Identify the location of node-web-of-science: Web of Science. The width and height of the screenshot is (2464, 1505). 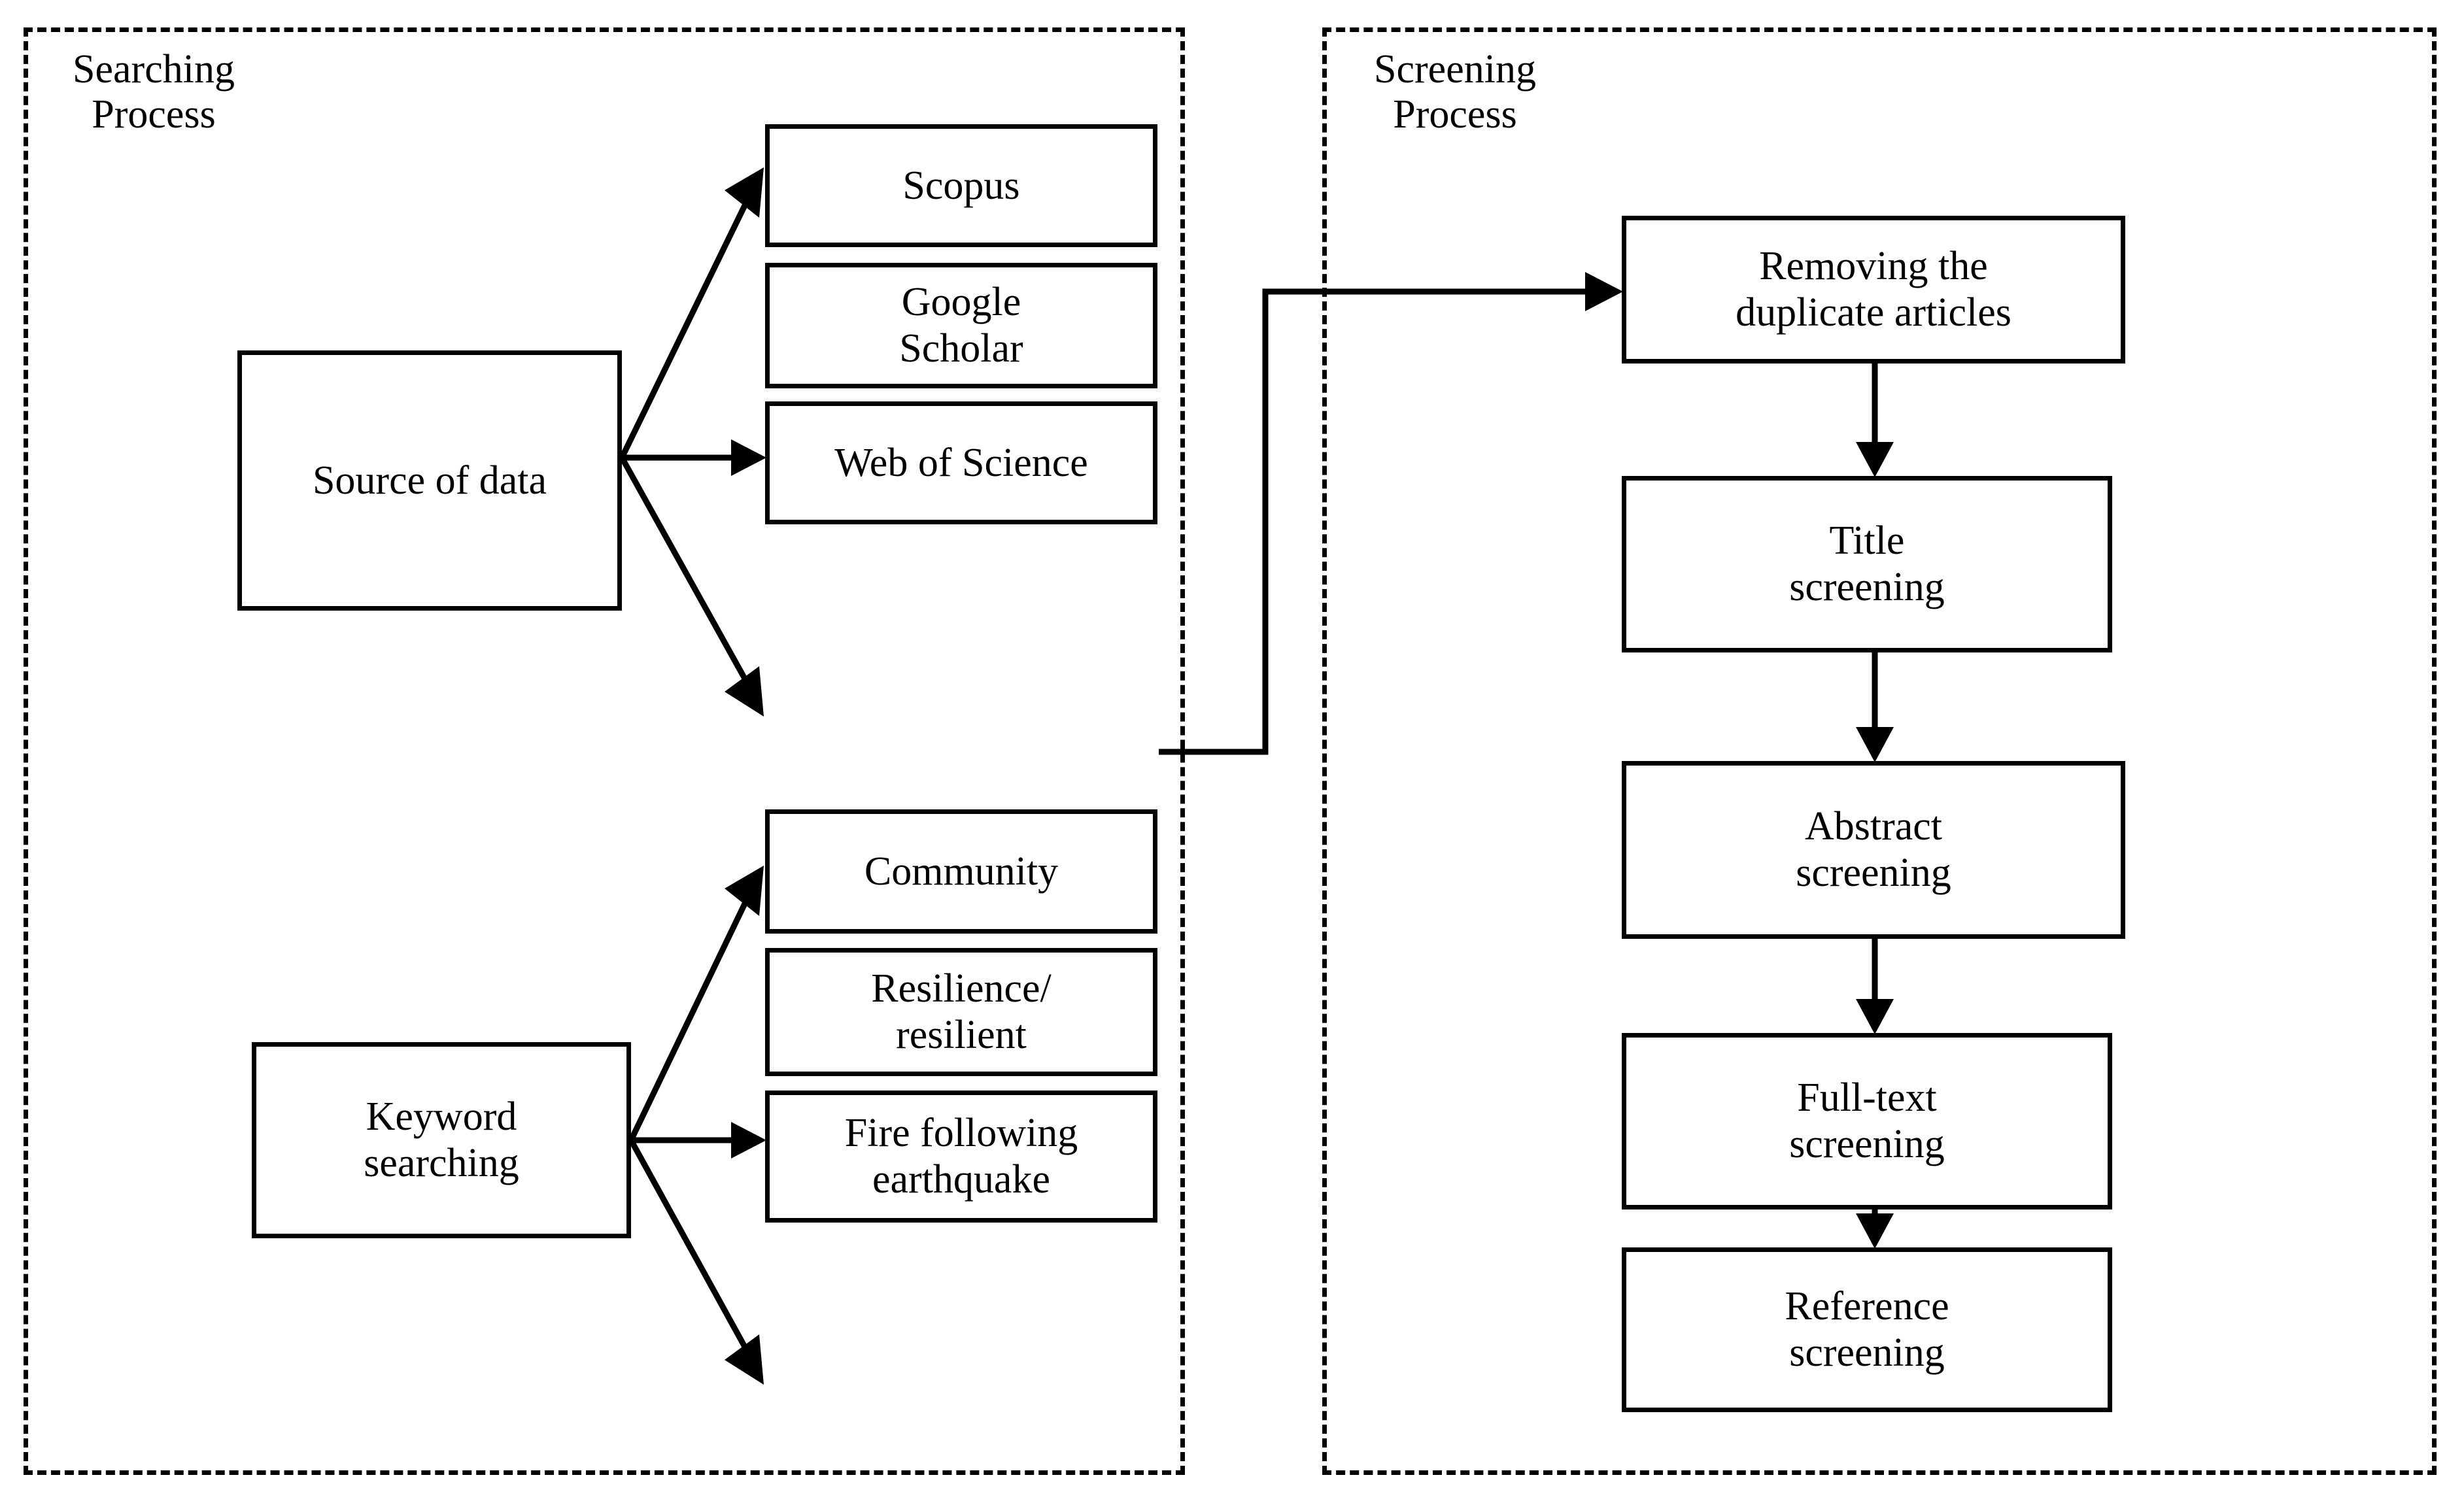
(961, 462).